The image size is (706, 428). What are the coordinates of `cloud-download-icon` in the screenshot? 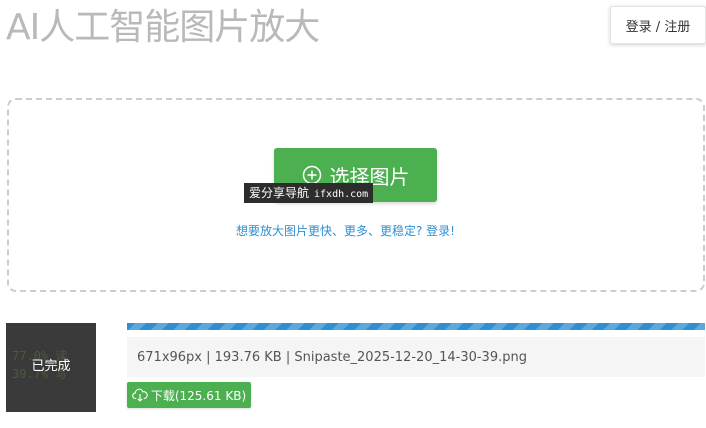 It's located at (140, 395).